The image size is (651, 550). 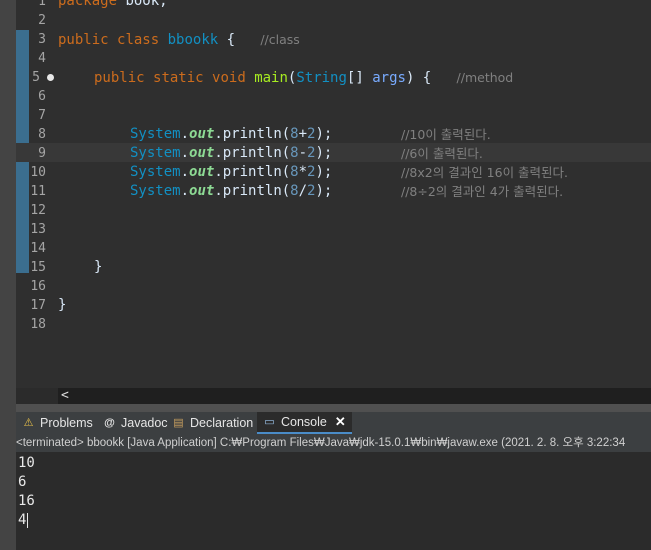 I want to click on operator: /, so click(x=303, y=191).